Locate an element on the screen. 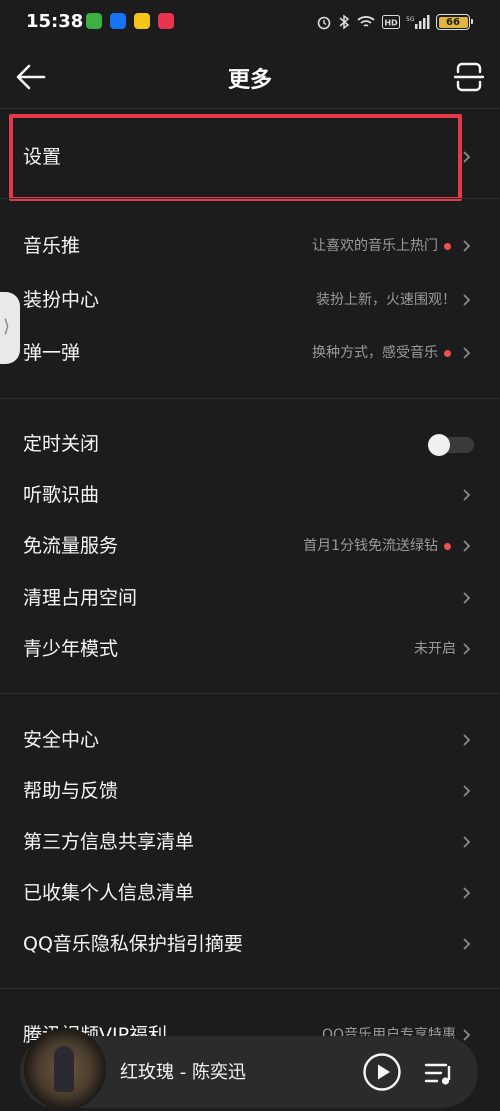  timer-label: 定时关闭 is located at coordinates (61, 444).